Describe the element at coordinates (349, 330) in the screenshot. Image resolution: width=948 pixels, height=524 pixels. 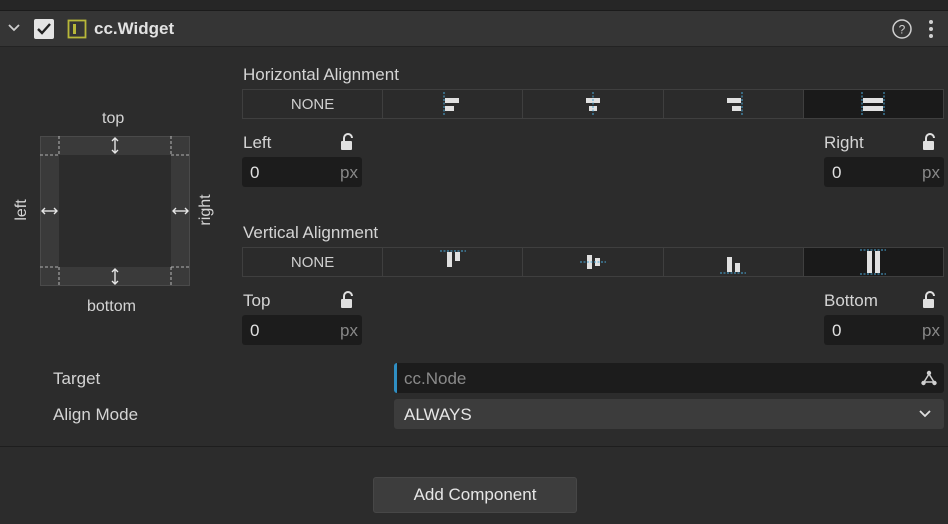
I see `top-unit: px` at that location.